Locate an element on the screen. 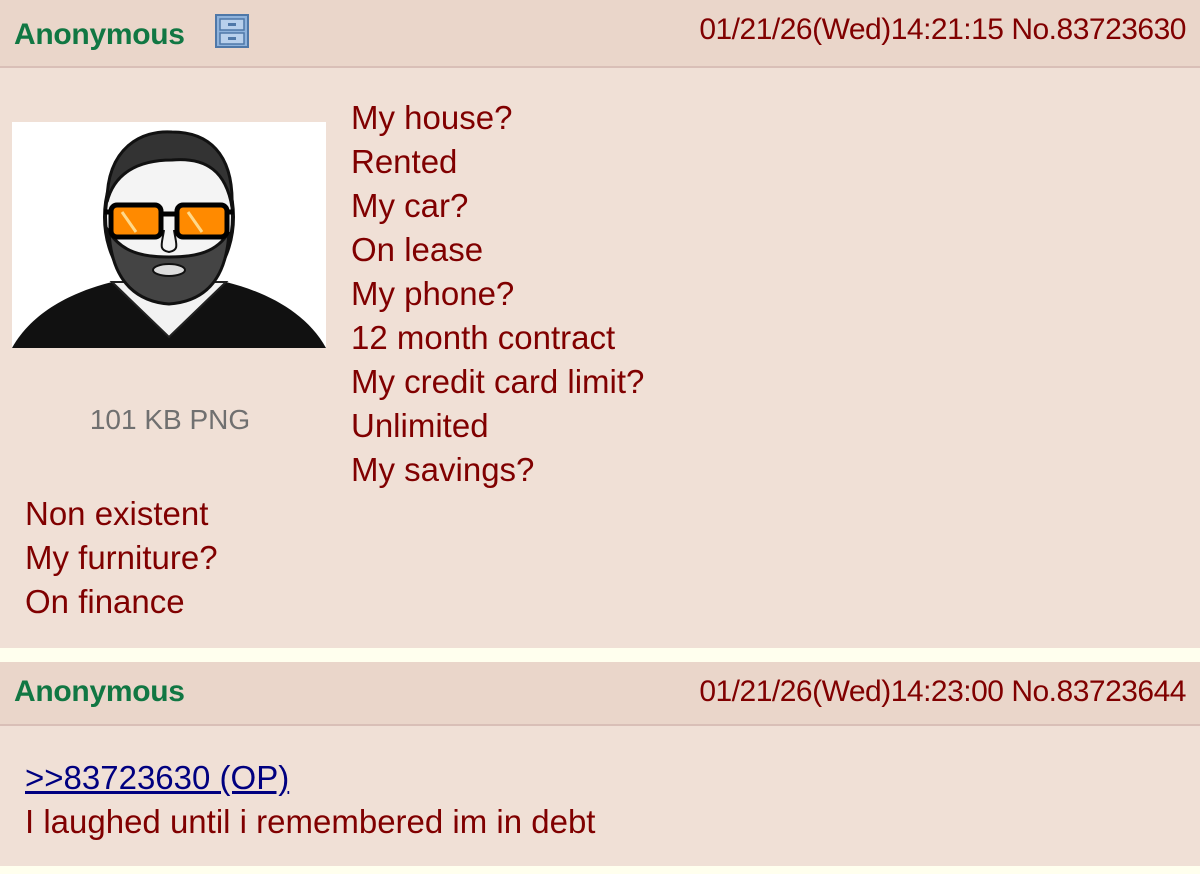 This screenshot has width=1200, height=874. message-line: Non existent is located at coordinates (117, 513).